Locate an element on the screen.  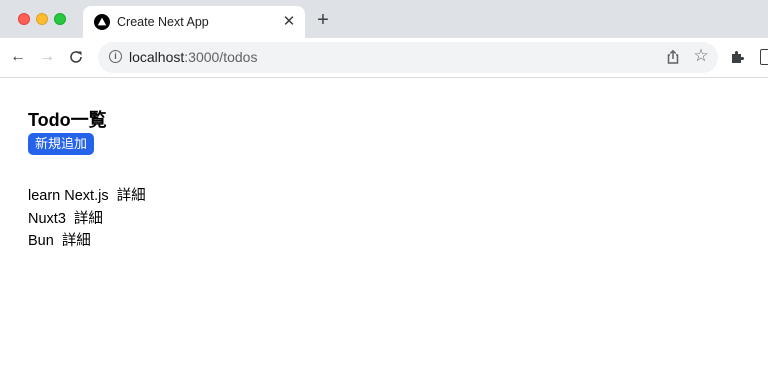
tab-close-icon: ✕ is located at coordinates (289, 22).